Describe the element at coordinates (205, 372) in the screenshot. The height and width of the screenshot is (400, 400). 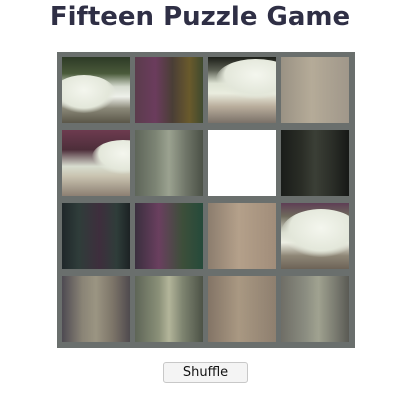
I see `shuffle-button: Shuffle` at that location.